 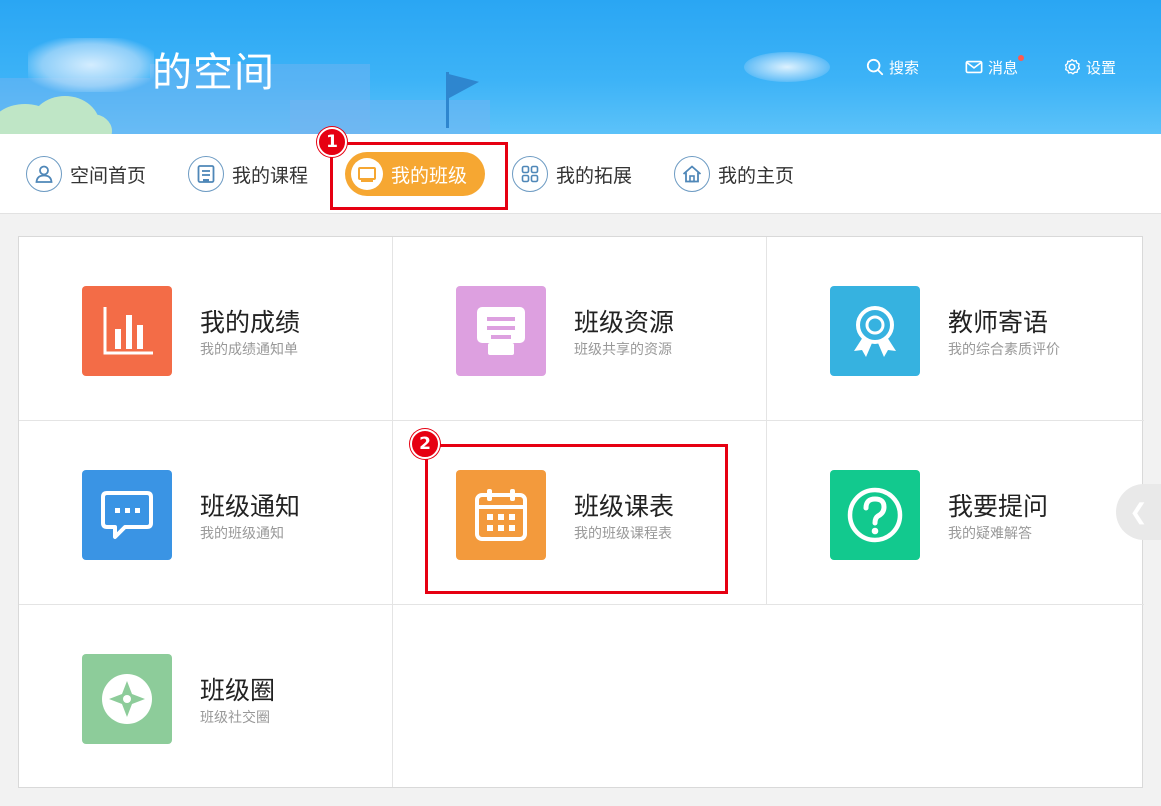 I want to click on message-label: 消息, so click(x=1003, y=67).